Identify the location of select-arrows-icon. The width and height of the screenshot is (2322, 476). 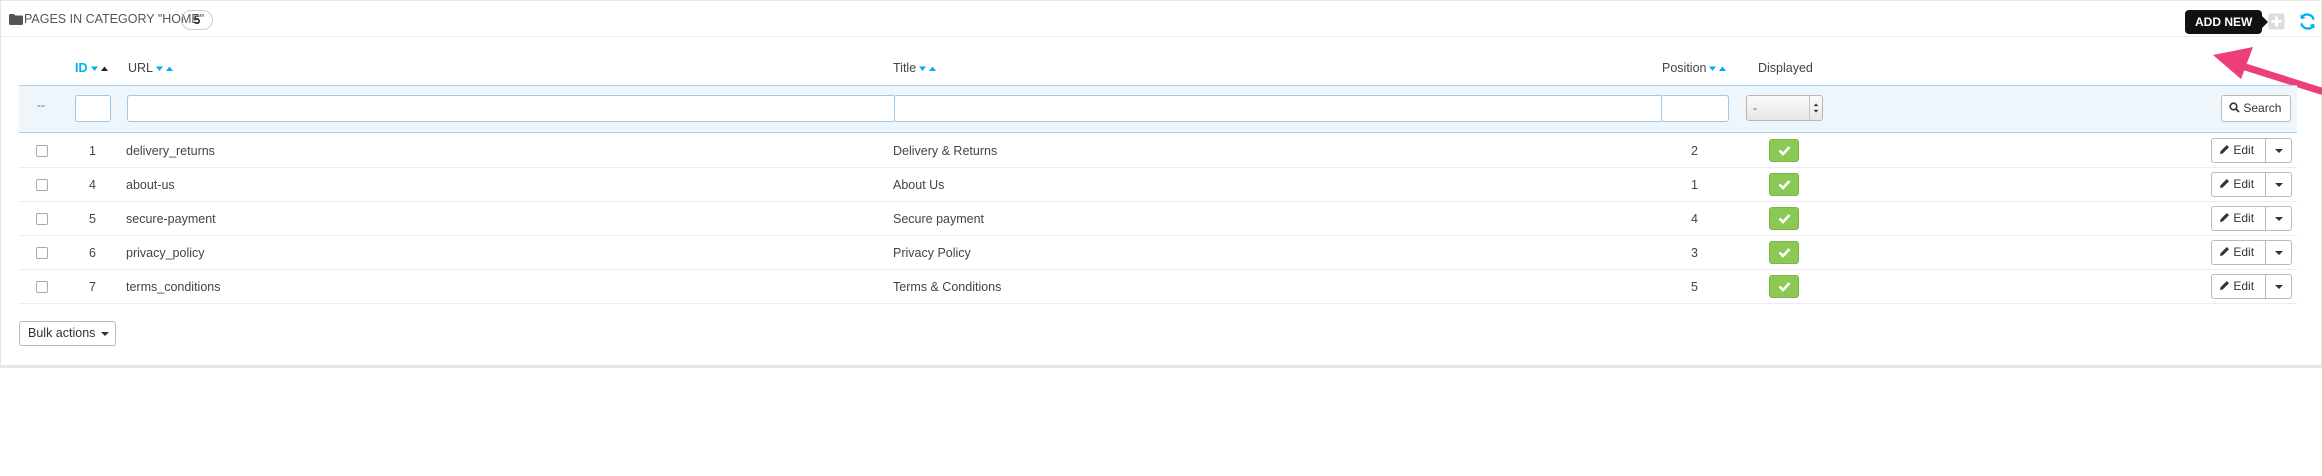
(1814, 108).